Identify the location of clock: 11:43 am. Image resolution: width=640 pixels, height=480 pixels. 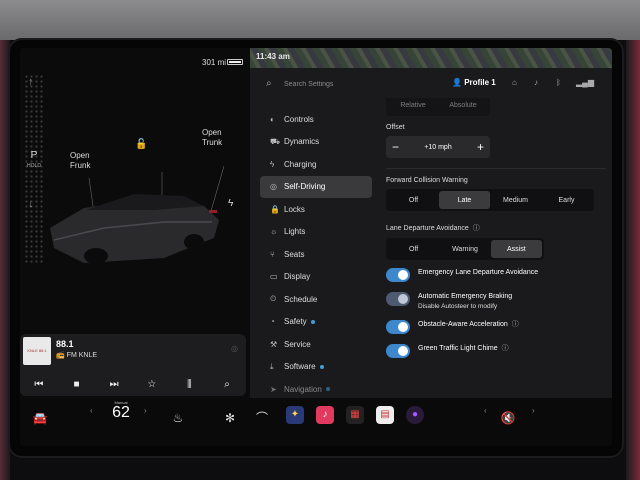
(273, 56).